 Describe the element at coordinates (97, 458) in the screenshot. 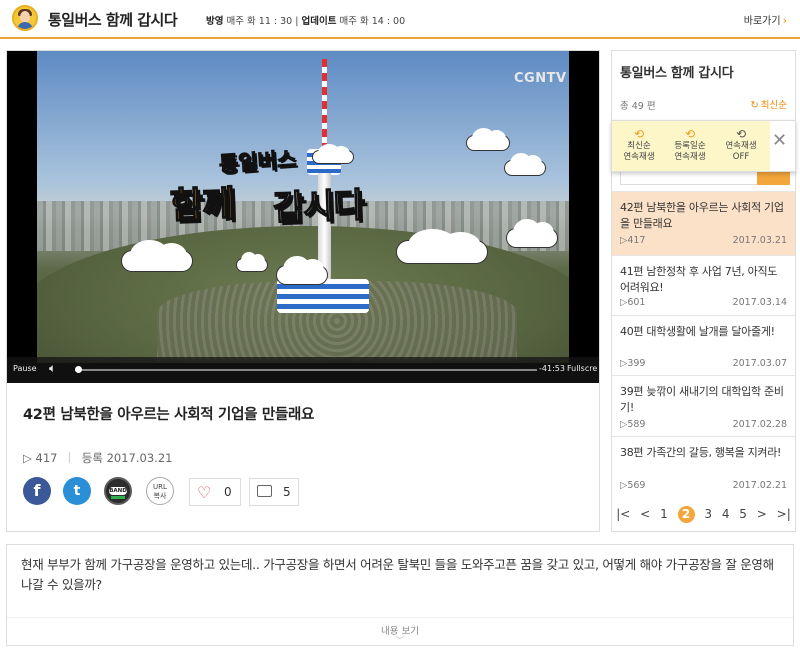

I see `episode-meta: ▷ 417 등록 2017.03.21` at that location.